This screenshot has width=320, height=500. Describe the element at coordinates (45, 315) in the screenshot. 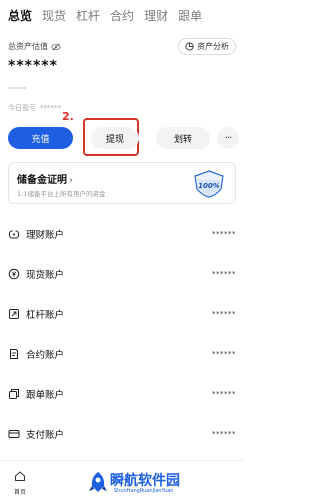

I see `account-label: 杠杆账户` at that location.